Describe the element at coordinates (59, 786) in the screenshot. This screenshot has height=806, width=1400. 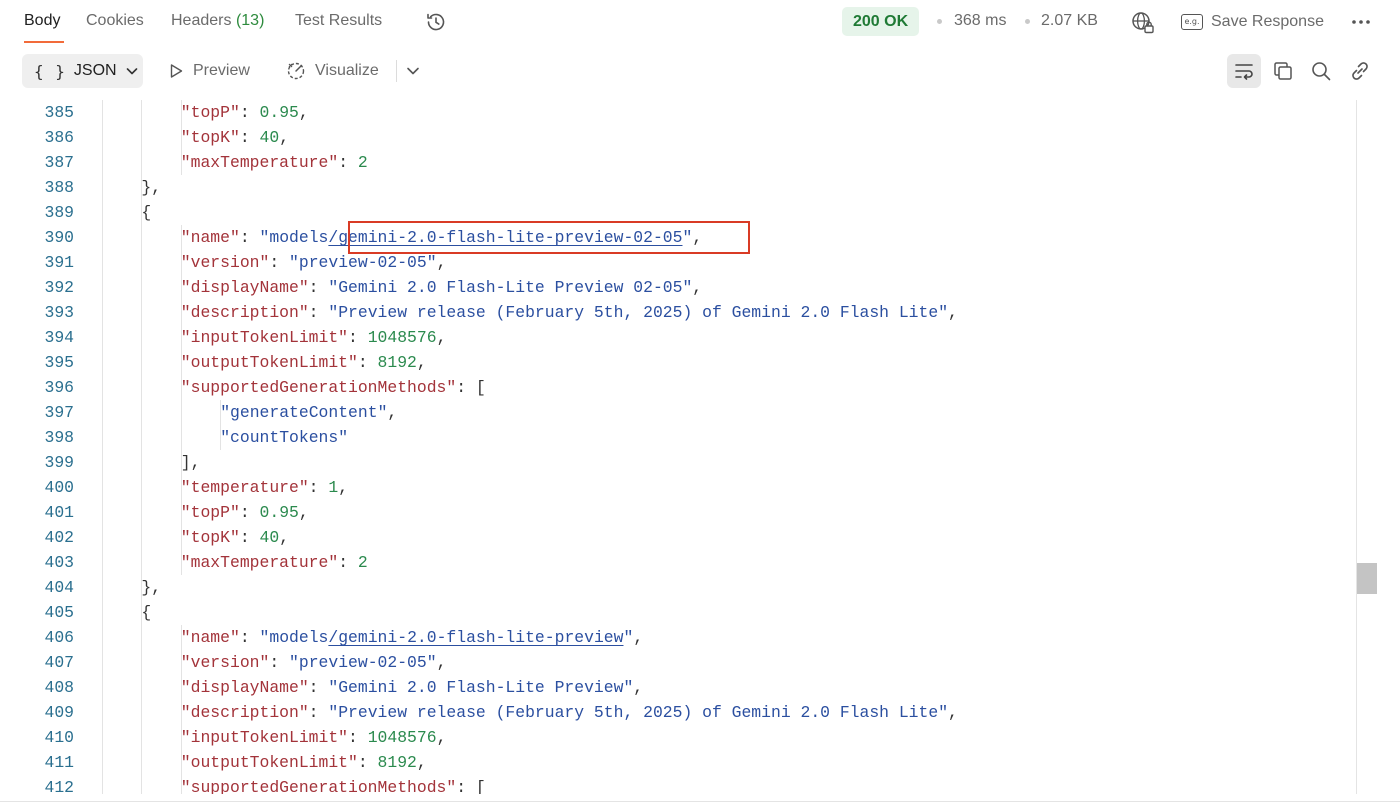
I see `line-number: 412` at that location.